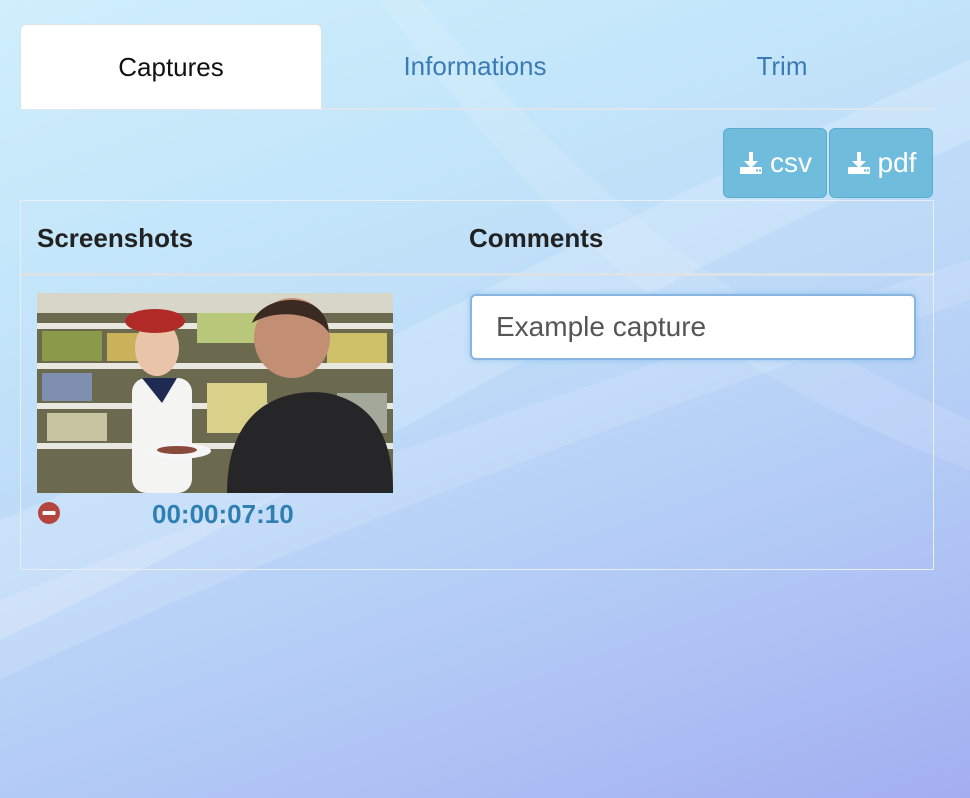 The width and height of the screenshot is (970, 798). I want to click on screenshot-thumbnail, so click(215, 393).